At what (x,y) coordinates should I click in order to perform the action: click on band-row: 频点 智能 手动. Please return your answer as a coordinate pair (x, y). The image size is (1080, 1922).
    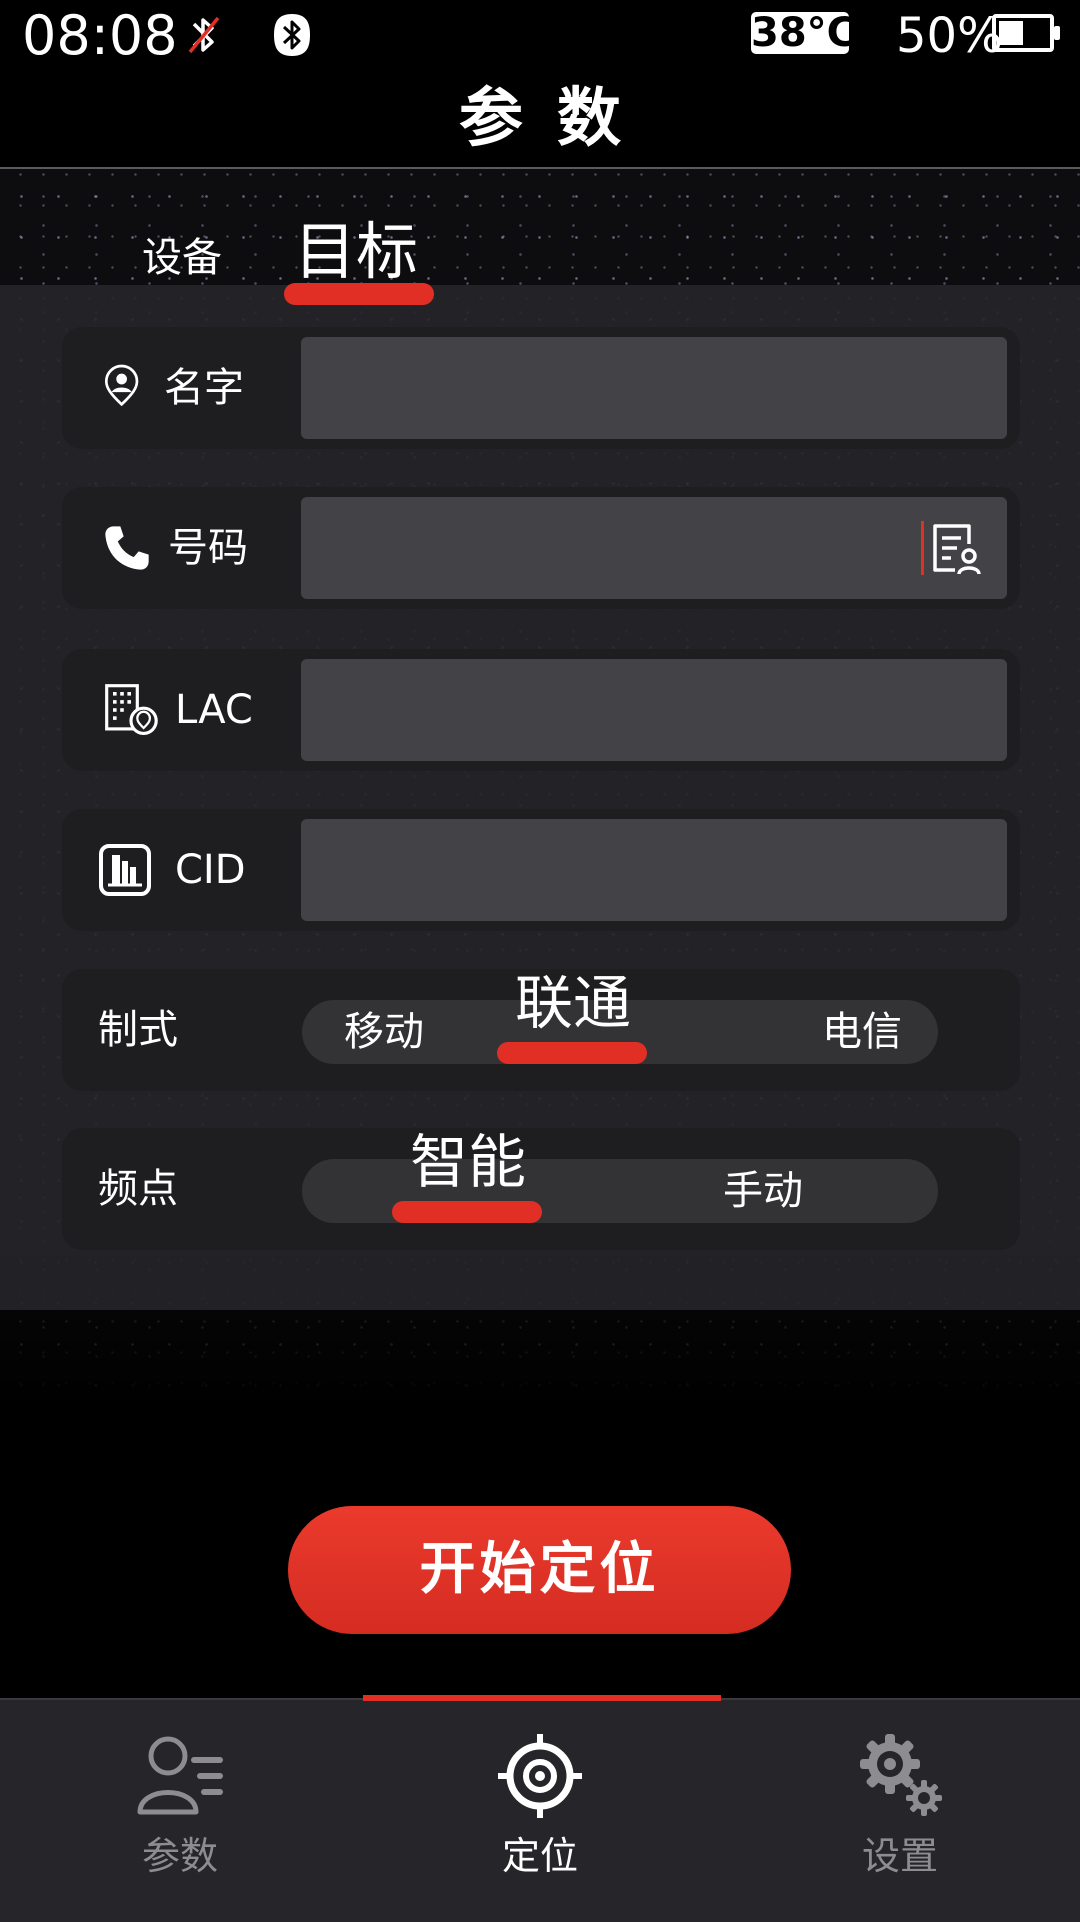
    Looking at the image, I should click on (541, 1189).